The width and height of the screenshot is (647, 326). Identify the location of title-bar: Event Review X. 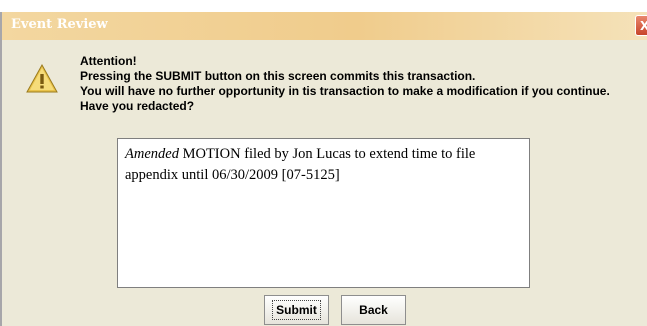
(324, 26).